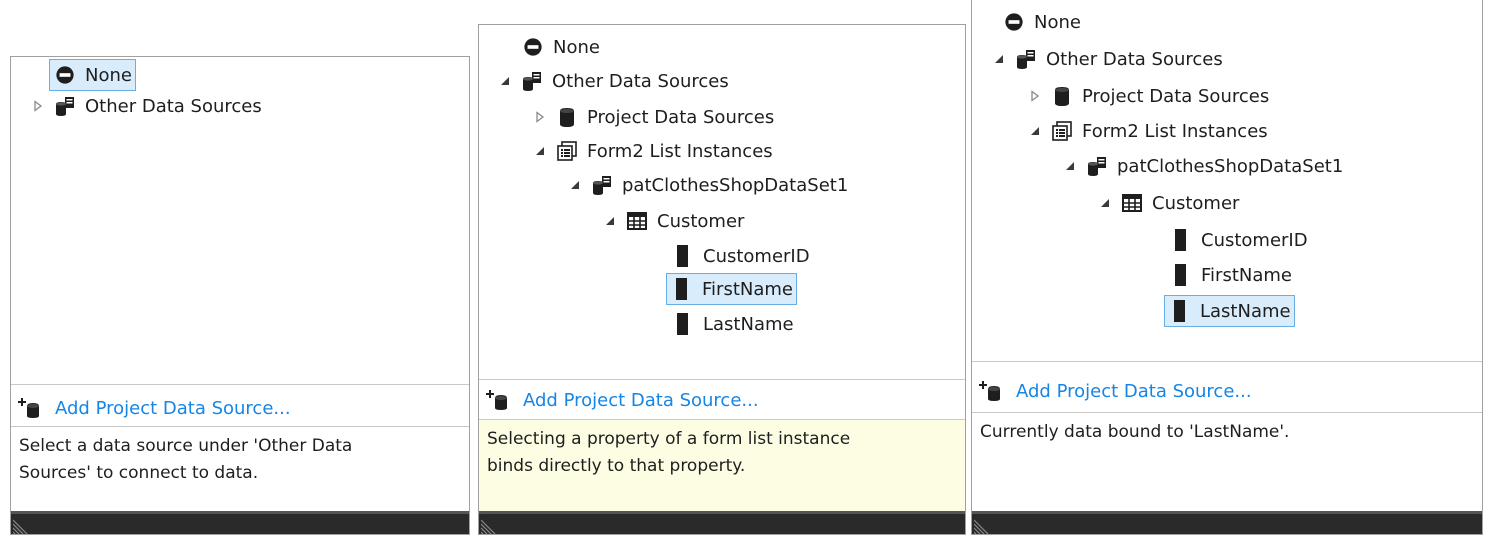 This screenshot has height=535, width=1489. What do you see at coordinates (1135, 432) in the screenshot?
I see `description-line: Currently data bound to 'LastName'.` at bounding box center [1135, 432].